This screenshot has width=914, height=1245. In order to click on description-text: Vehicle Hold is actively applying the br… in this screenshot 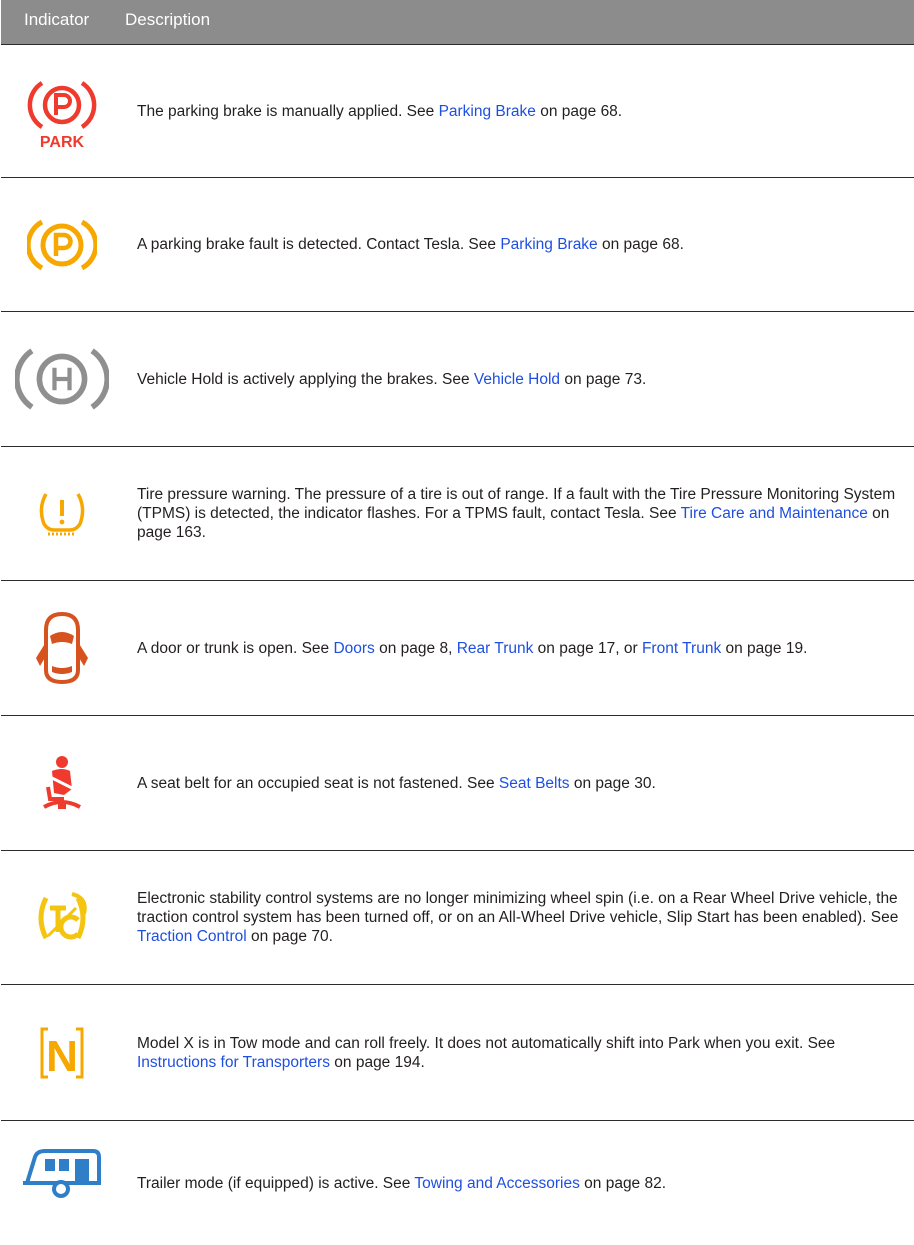, I will do `click(305, 379)`.